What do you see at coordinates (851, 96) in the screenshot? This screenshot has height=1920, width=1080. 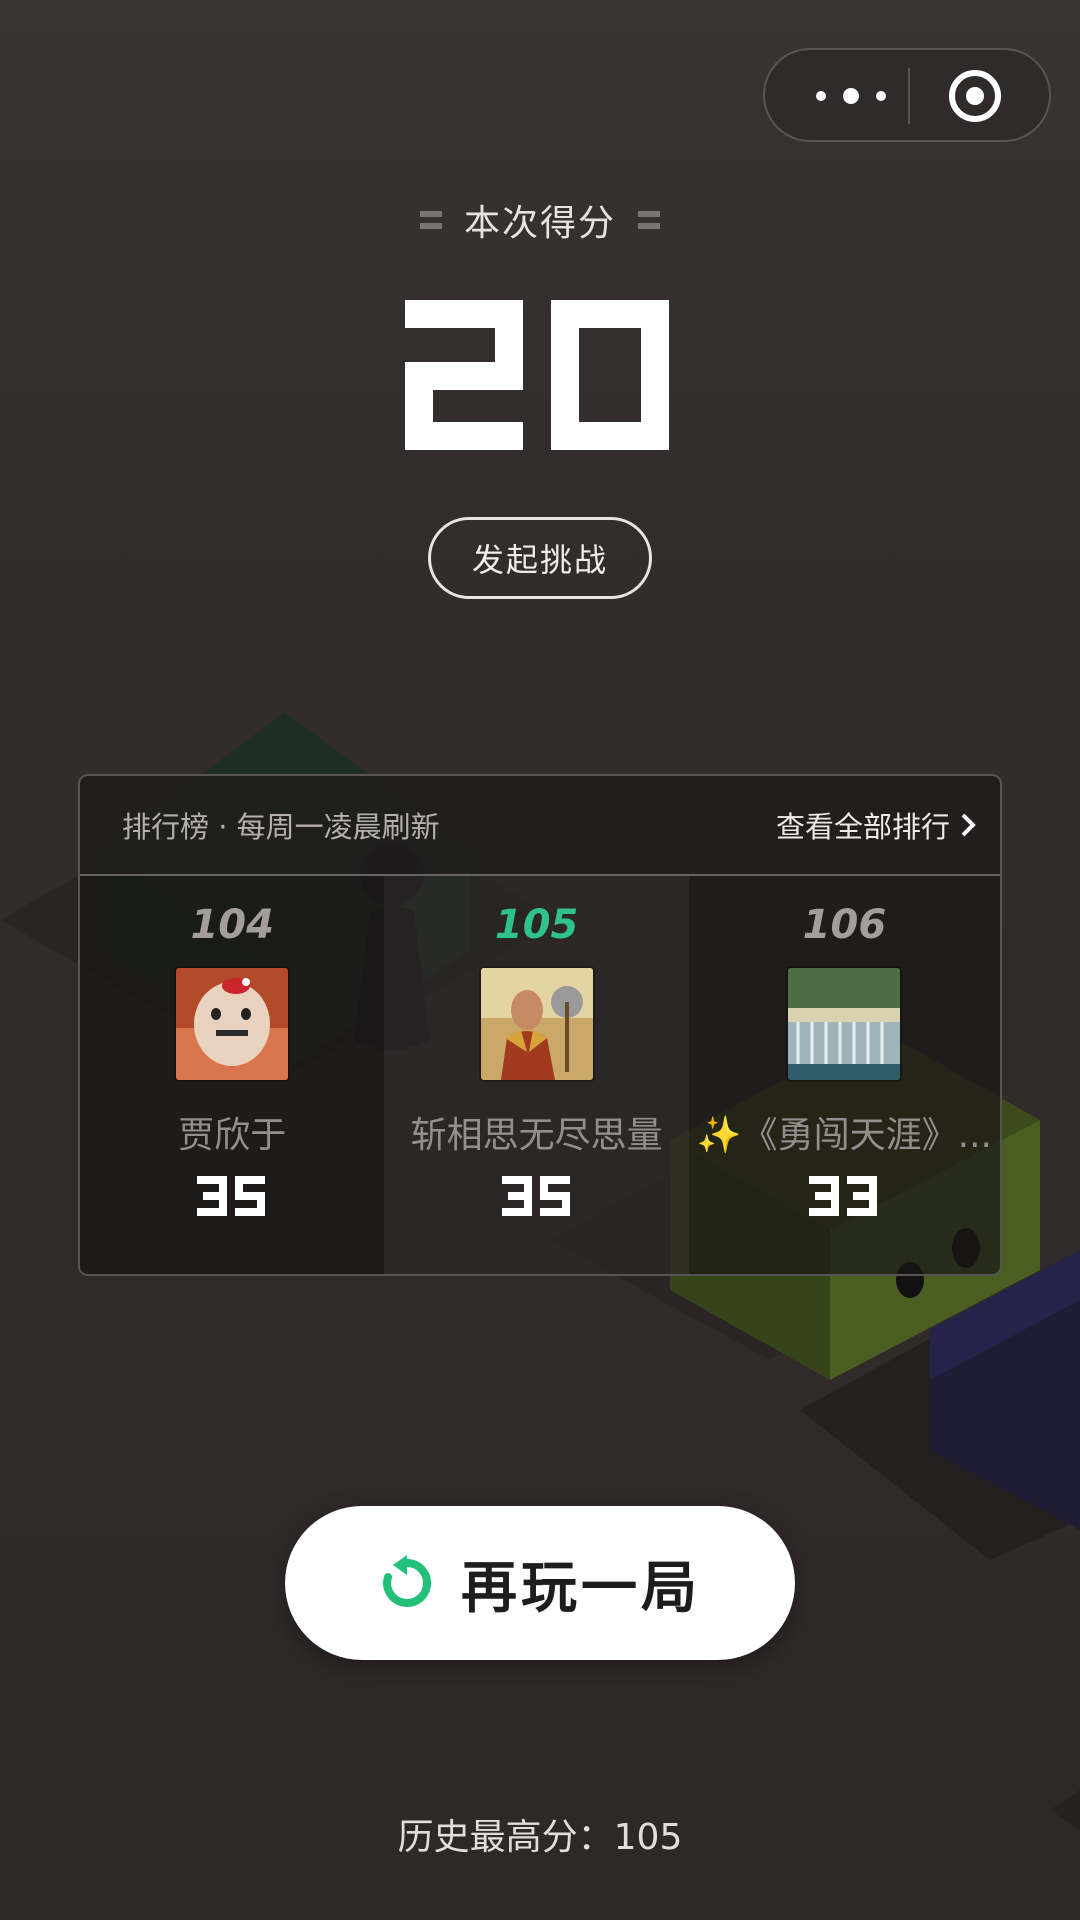 I see `more-dots-icon` at bounding box center [851, 96].